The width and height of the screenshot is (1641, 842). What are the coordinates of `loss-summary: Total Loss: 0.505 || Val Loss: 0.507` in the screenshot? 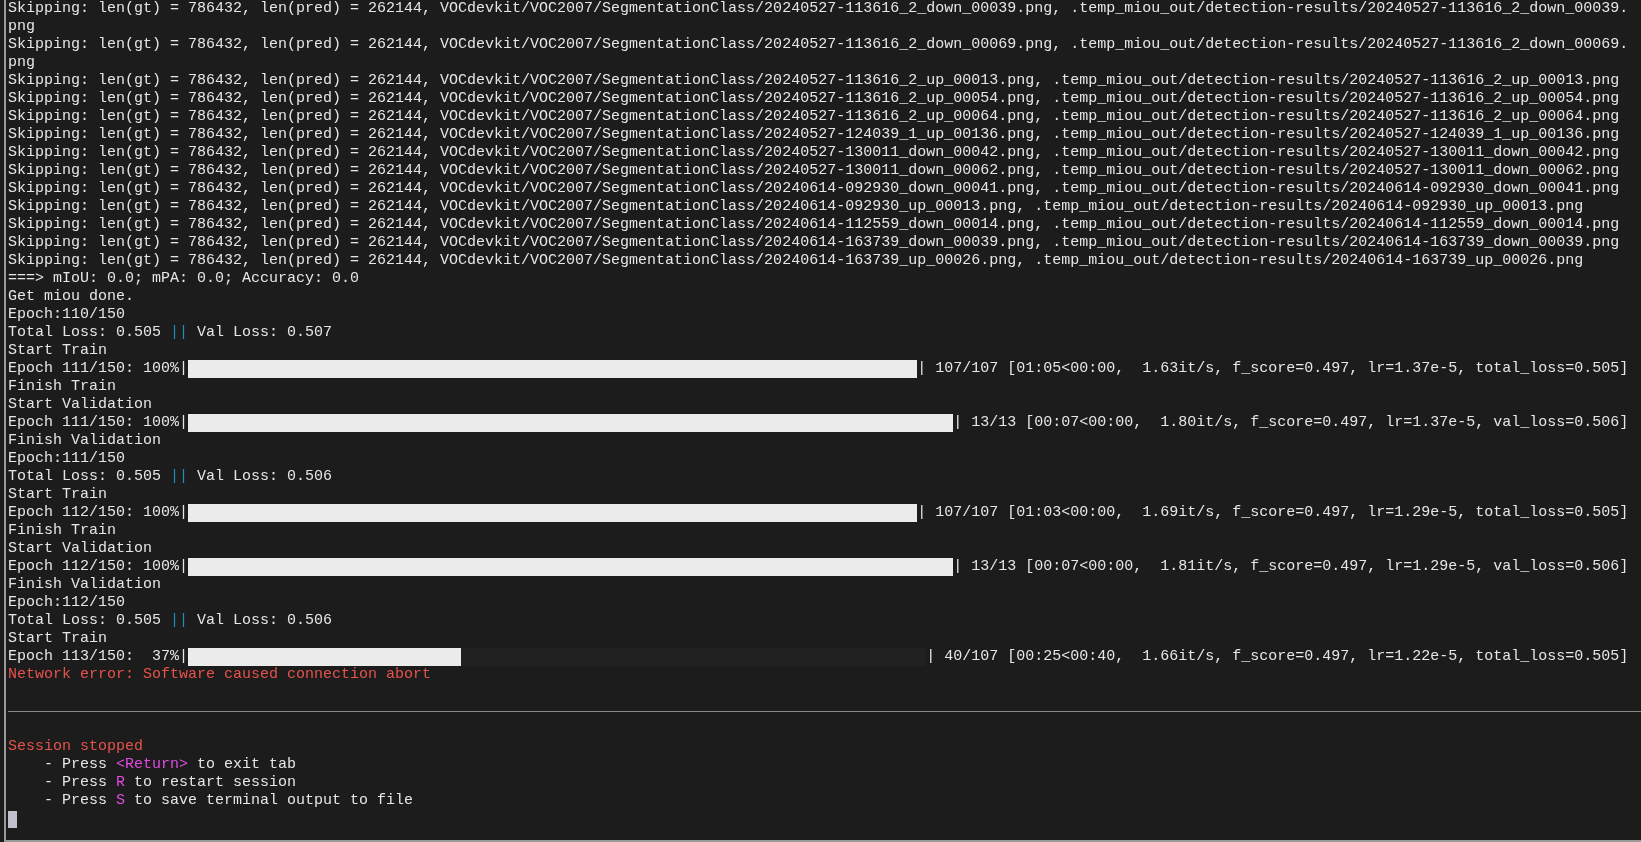 It's located at (171, 333).